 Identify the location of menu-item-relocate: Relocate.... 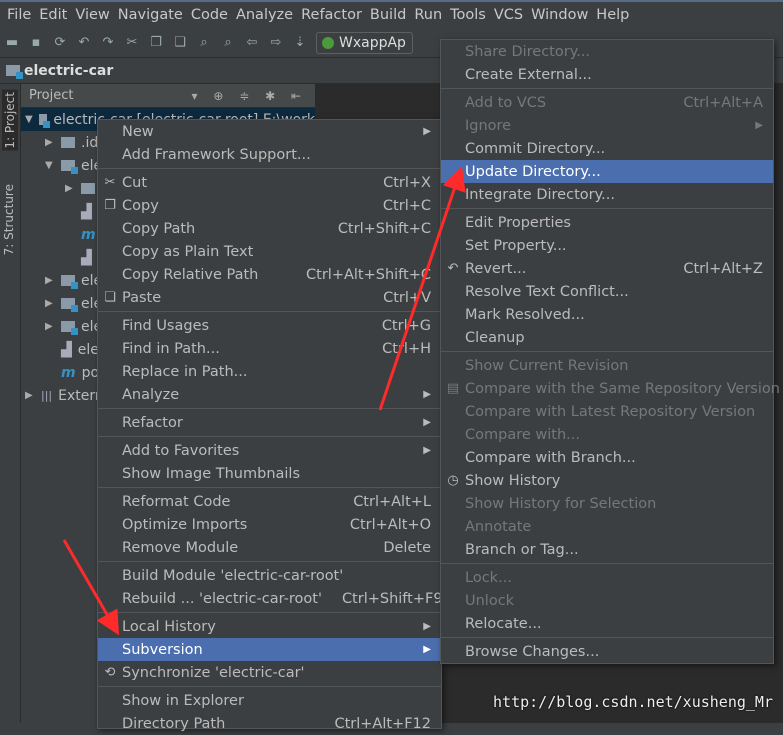
(607, 623).